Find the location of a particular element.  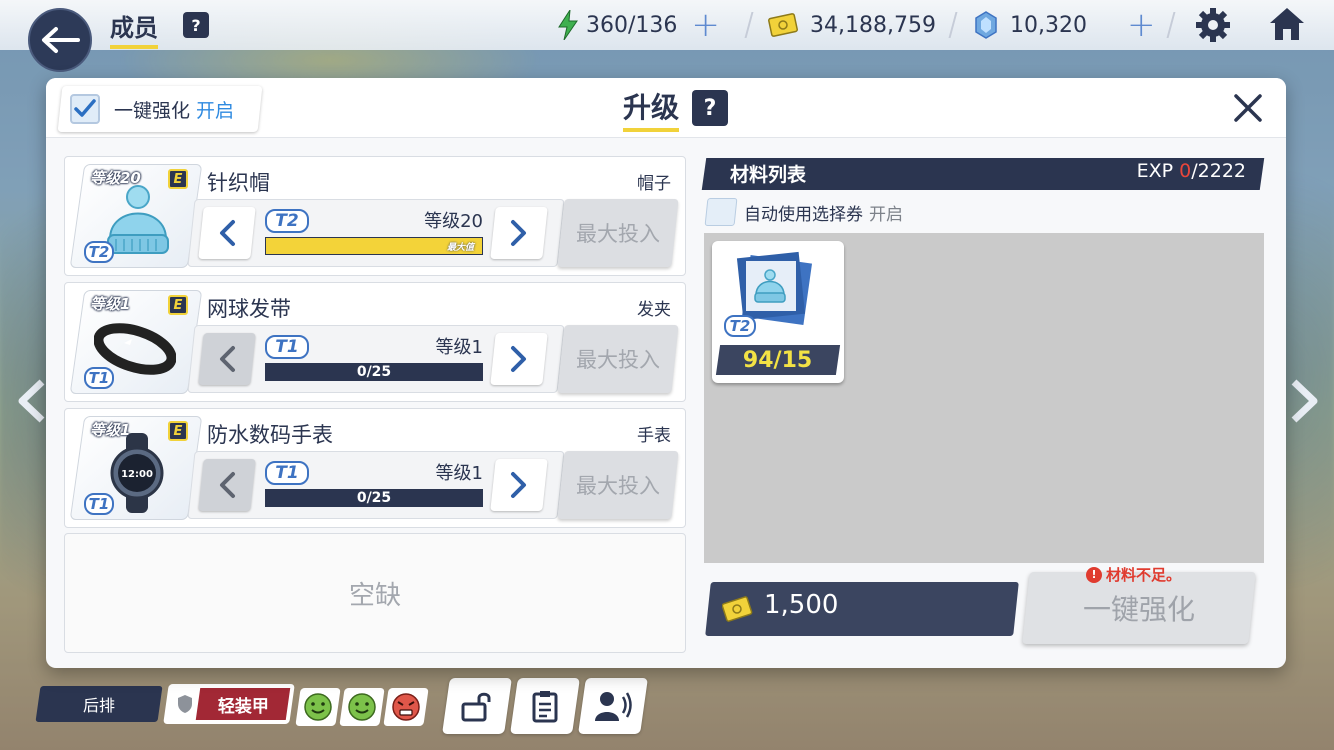

page-help-button: ? is located at coordinates (196, 25).